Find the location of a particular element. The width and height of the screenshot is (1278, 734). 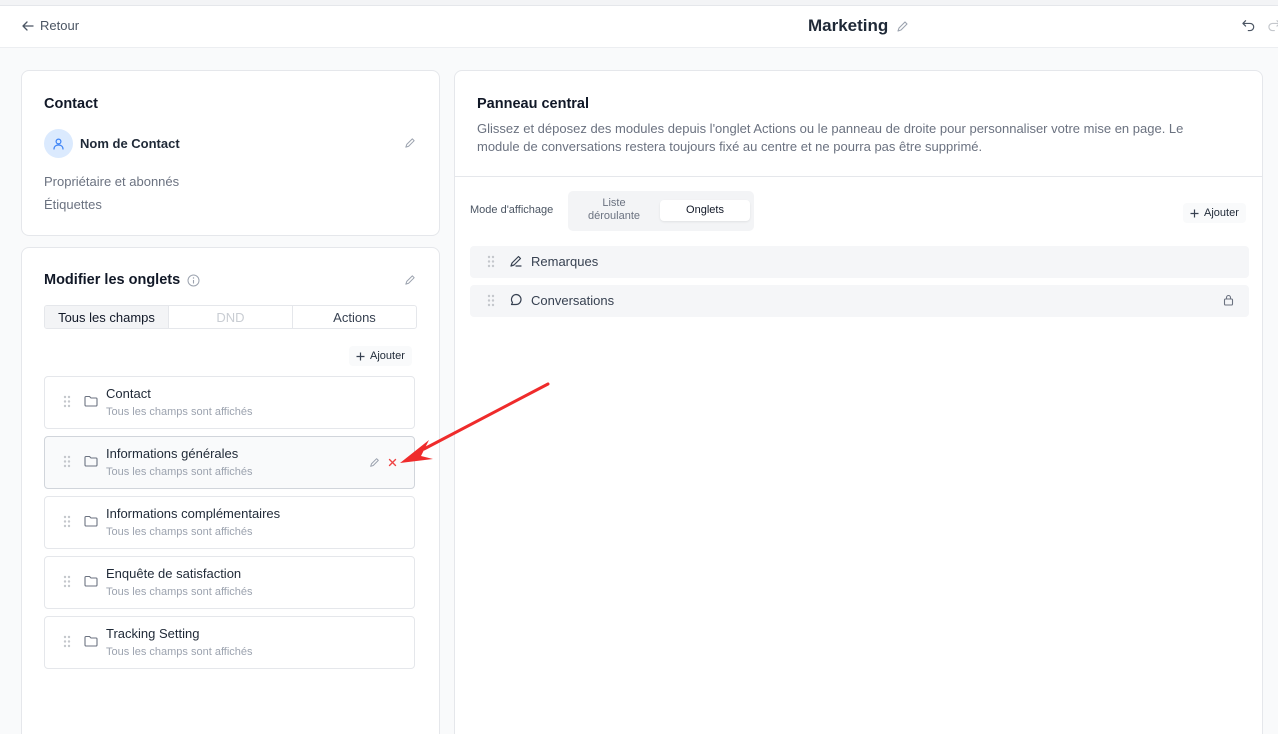

page-title-group: Marketing is located at coordinates (858, 26).